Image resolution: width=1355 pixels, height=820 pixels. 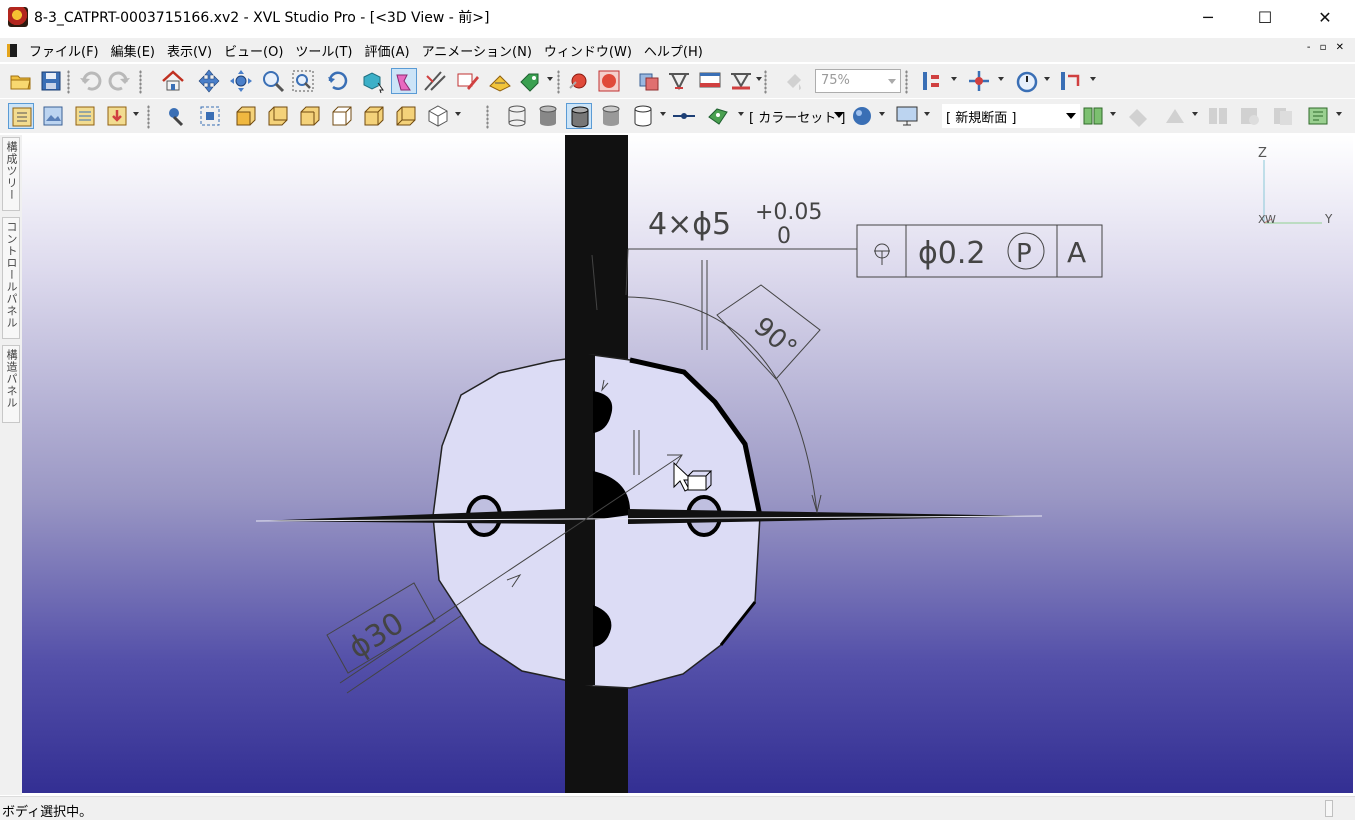 What do you see at coordinates (907, 116) in the screenshot?
I see `monitor-icon` at bounding box center [907, 116].